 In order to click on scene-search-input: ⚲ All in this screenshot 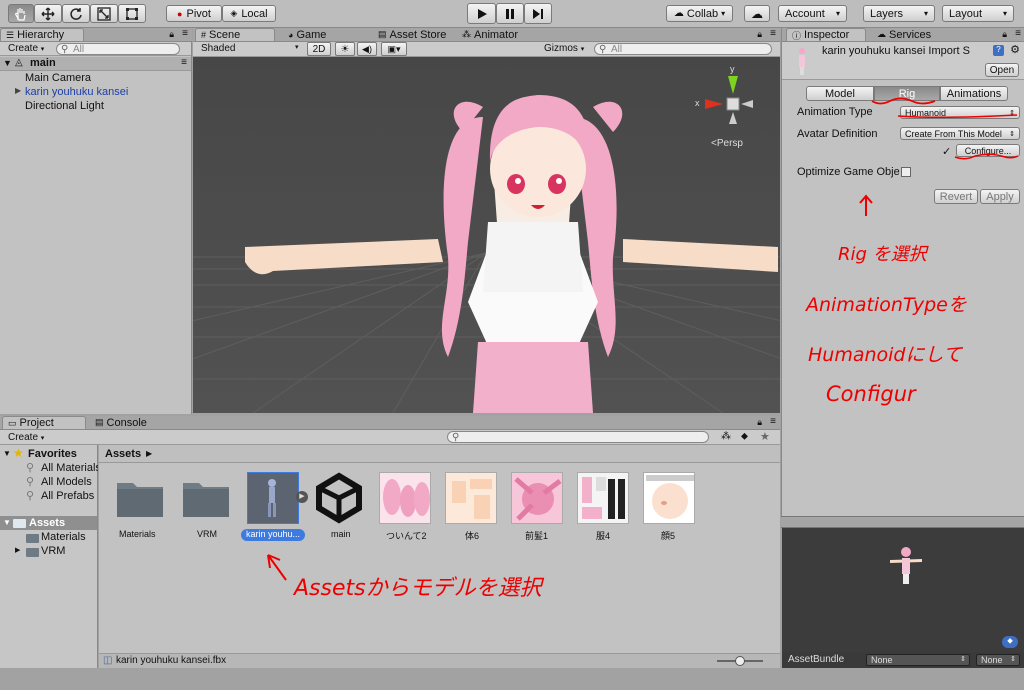, I will do `click(683, 49)`.